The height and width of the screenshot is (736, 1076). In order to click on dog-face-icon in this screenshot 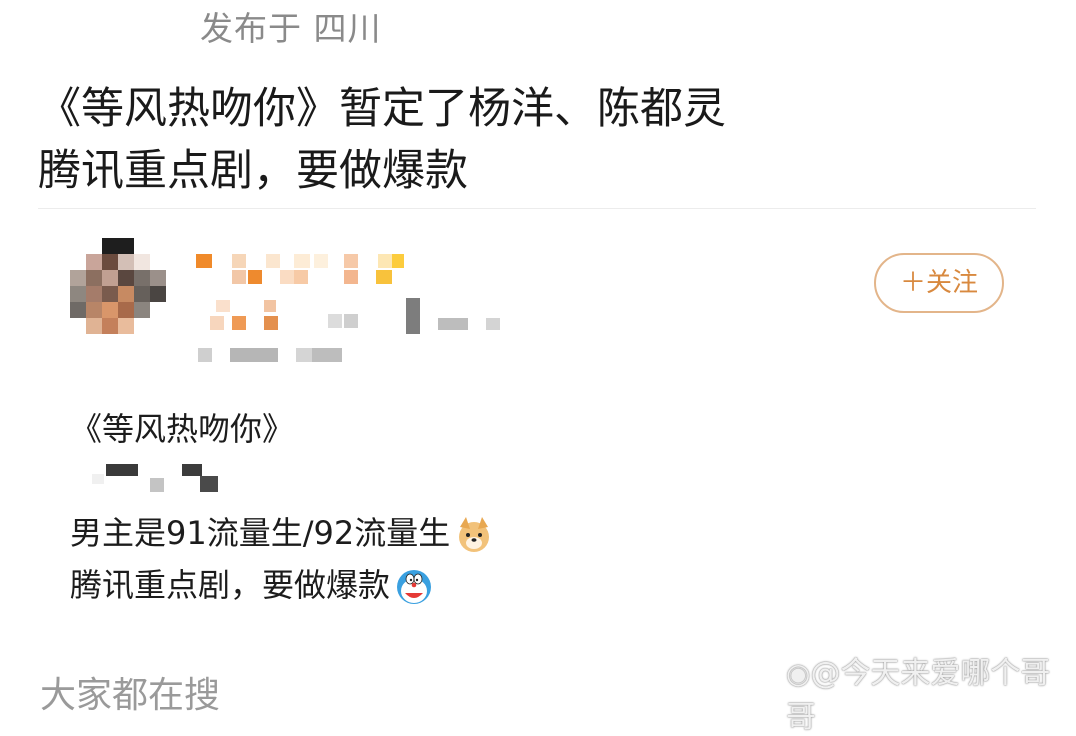, I will do `click(474, 534)`.